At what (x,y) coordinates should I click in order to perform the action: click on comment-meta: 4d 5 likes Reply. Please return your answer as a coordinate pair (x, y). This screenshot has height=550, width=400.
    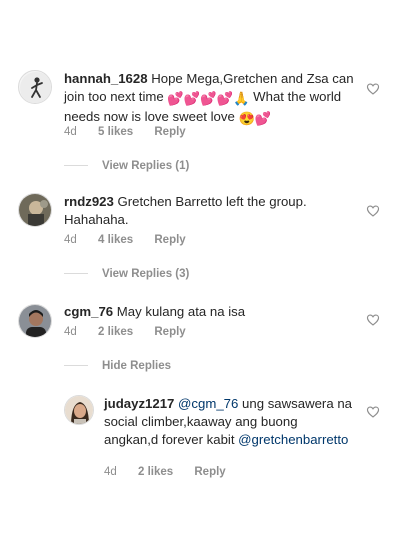
    Looking at the image, I should click on (134, 132).